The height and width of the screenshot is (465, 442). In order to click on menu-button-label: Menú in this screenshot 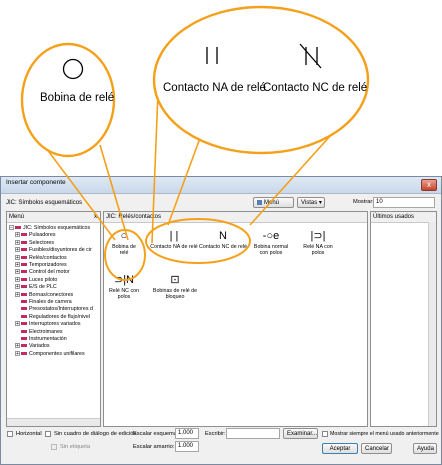, I will do `click(272, 203)`.